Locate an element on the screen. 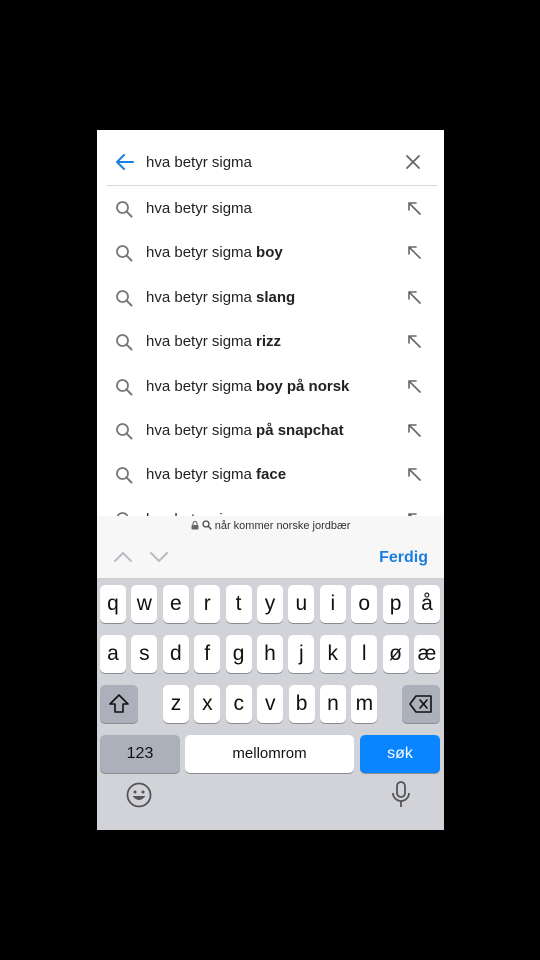 This screenshot has height=960, width=540. key-ø: ø is located at coordinates (395, 654).